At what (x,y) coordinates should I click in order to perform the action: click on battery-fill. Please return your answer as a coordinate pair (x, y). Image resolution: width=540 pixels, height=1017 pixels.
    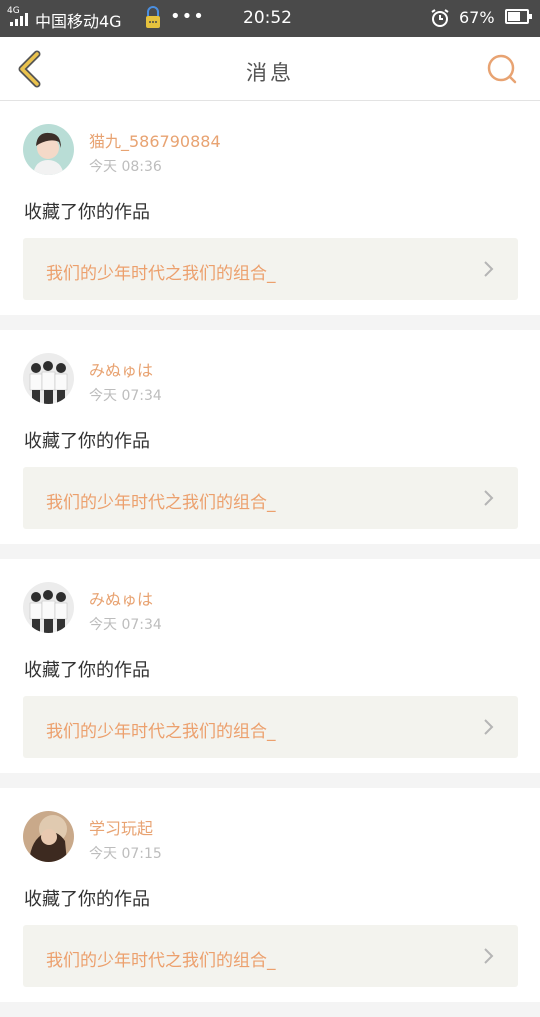
    Looking at the image, I should click on (514, 16).